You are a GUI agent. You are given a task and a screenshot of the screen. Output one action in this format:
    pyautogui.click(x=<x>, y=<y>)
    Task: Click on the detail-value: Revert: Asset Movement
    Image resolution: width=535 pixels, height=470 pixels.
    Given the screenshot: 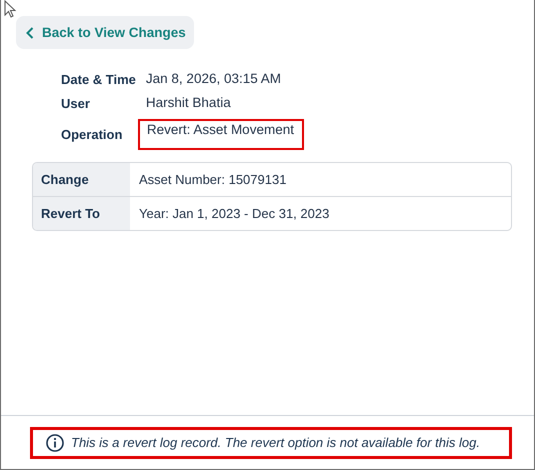 What is the action you would take?
    pyautogui.click(x=221, y=134)
    